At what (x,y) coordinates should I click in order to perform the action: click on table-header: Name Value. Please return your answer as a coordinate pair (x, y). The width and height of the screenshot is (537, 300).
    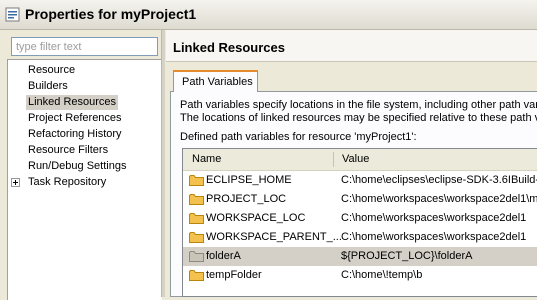
    Looking at the image, I should click on (360, 160).